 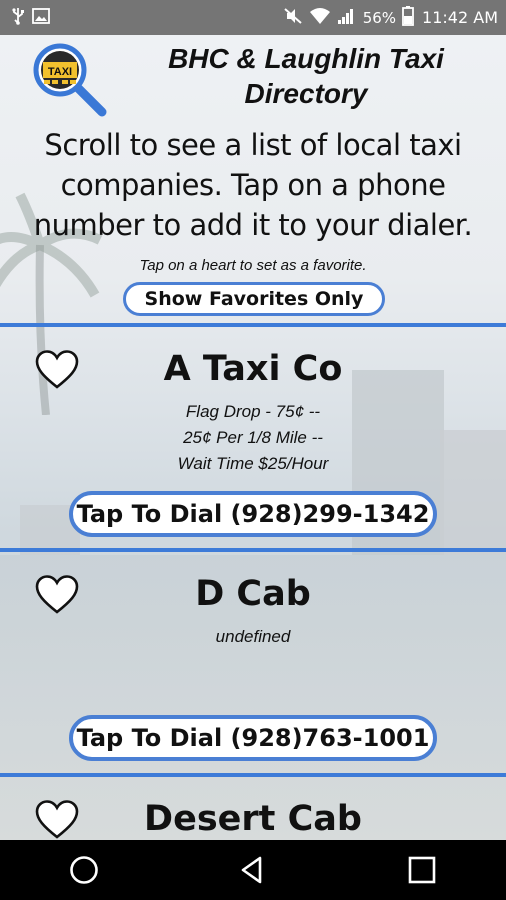 I want to click on page-title: BHC & Laughlin Taxi Directory, so click(x=306, y=76).